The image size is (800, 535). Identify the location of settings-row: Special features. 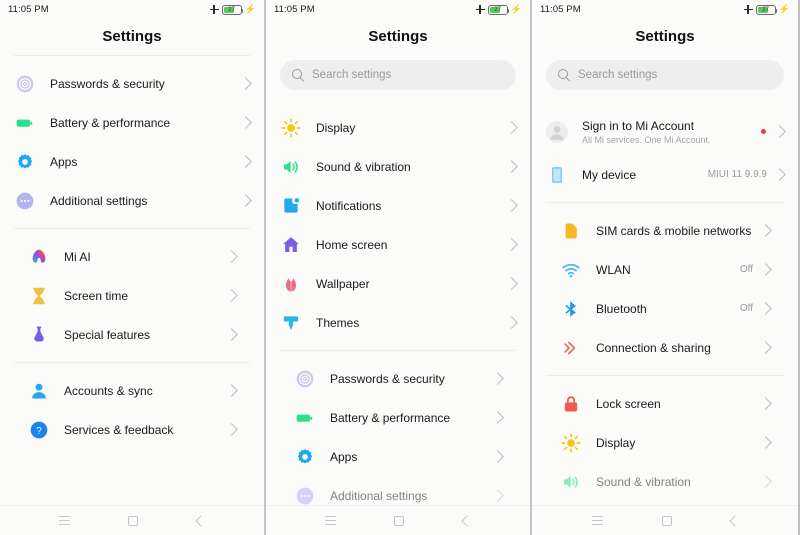
(132, 334).